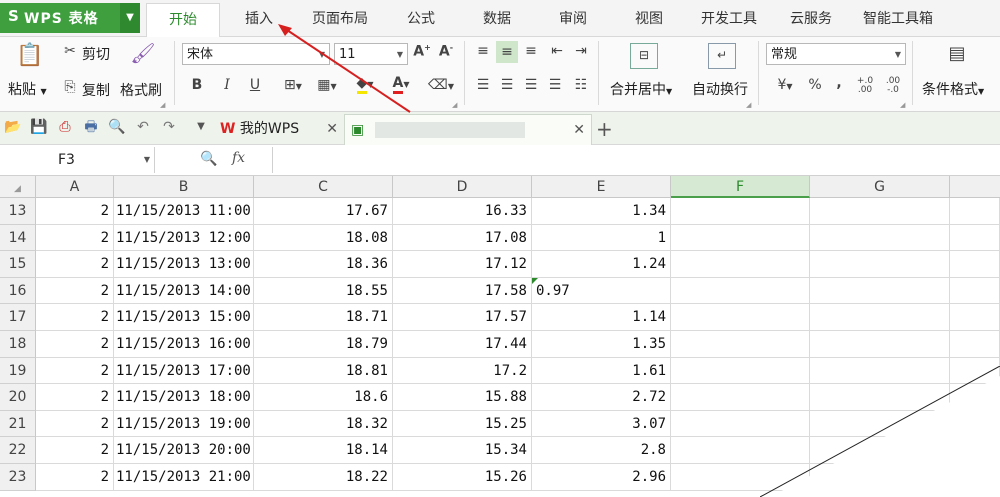 Image resolution: width=1000 pixels, height=497 pixels. Describe the element at coordinates (507, 85) in the screenshot. I see `align-center-icon: ☰` at that location.